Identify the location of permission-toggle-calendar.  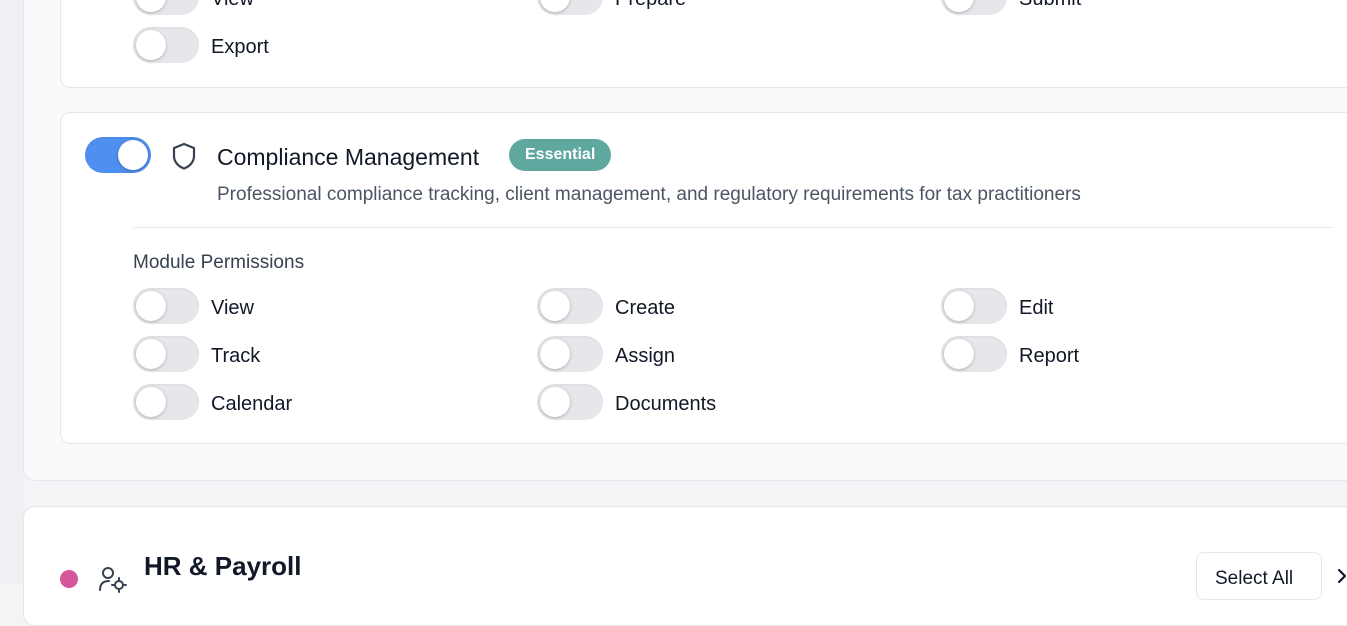
(166, 402).